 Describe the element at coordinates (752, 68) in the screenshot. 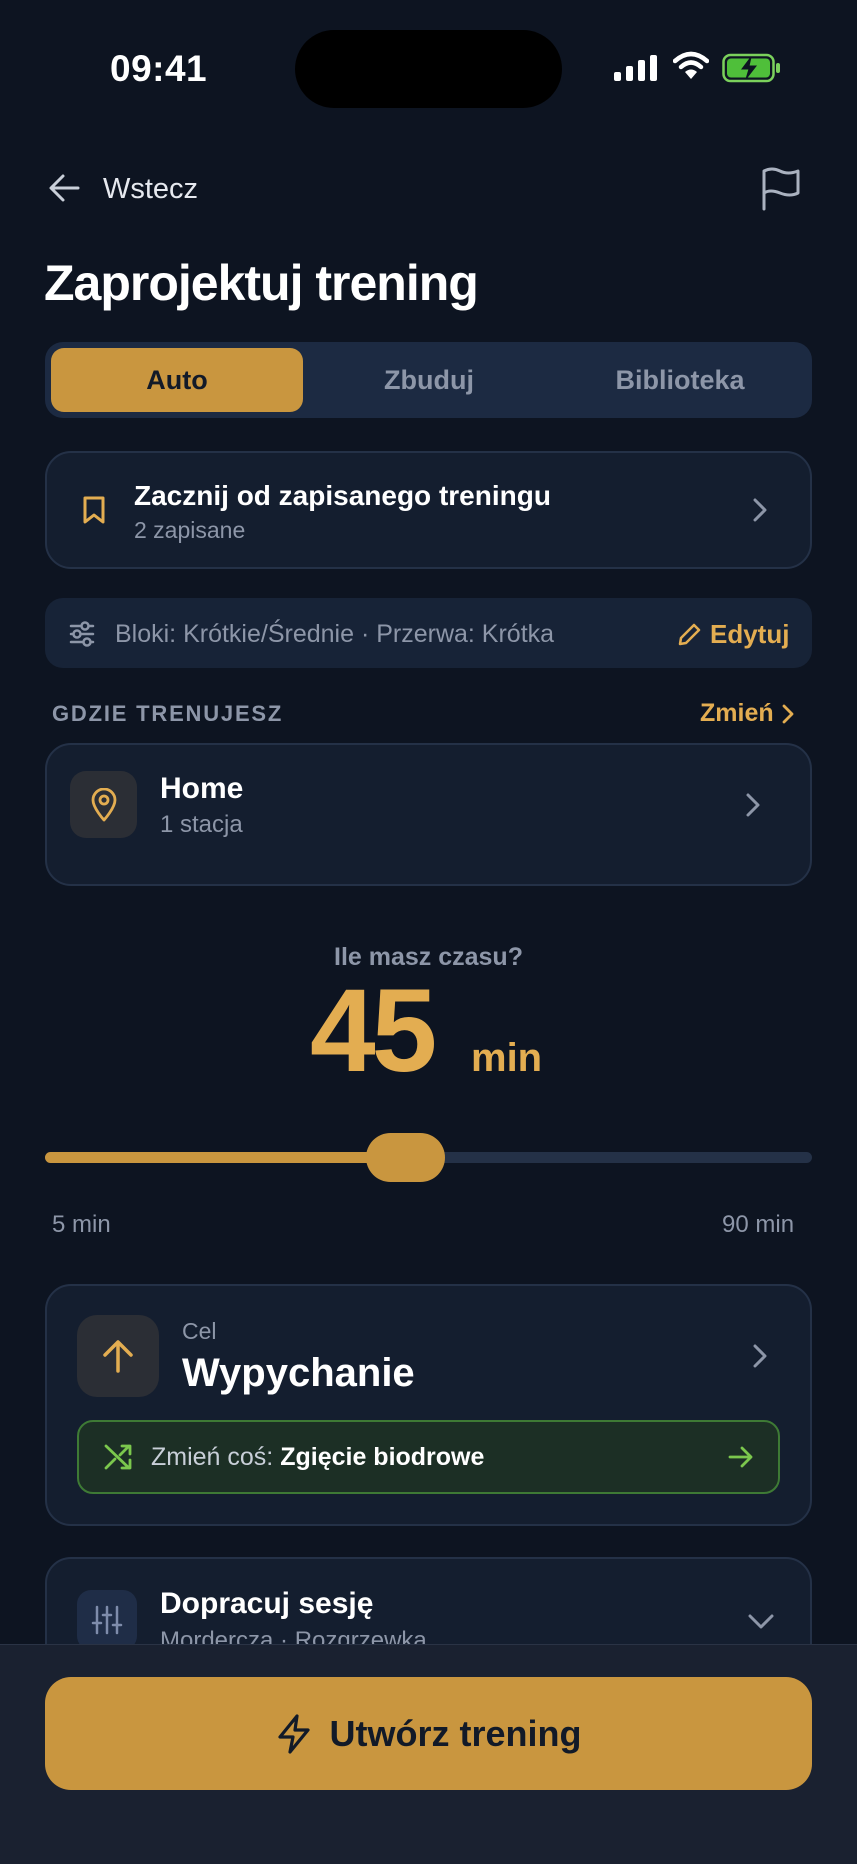

I see `battery-charging-icon` at that location.